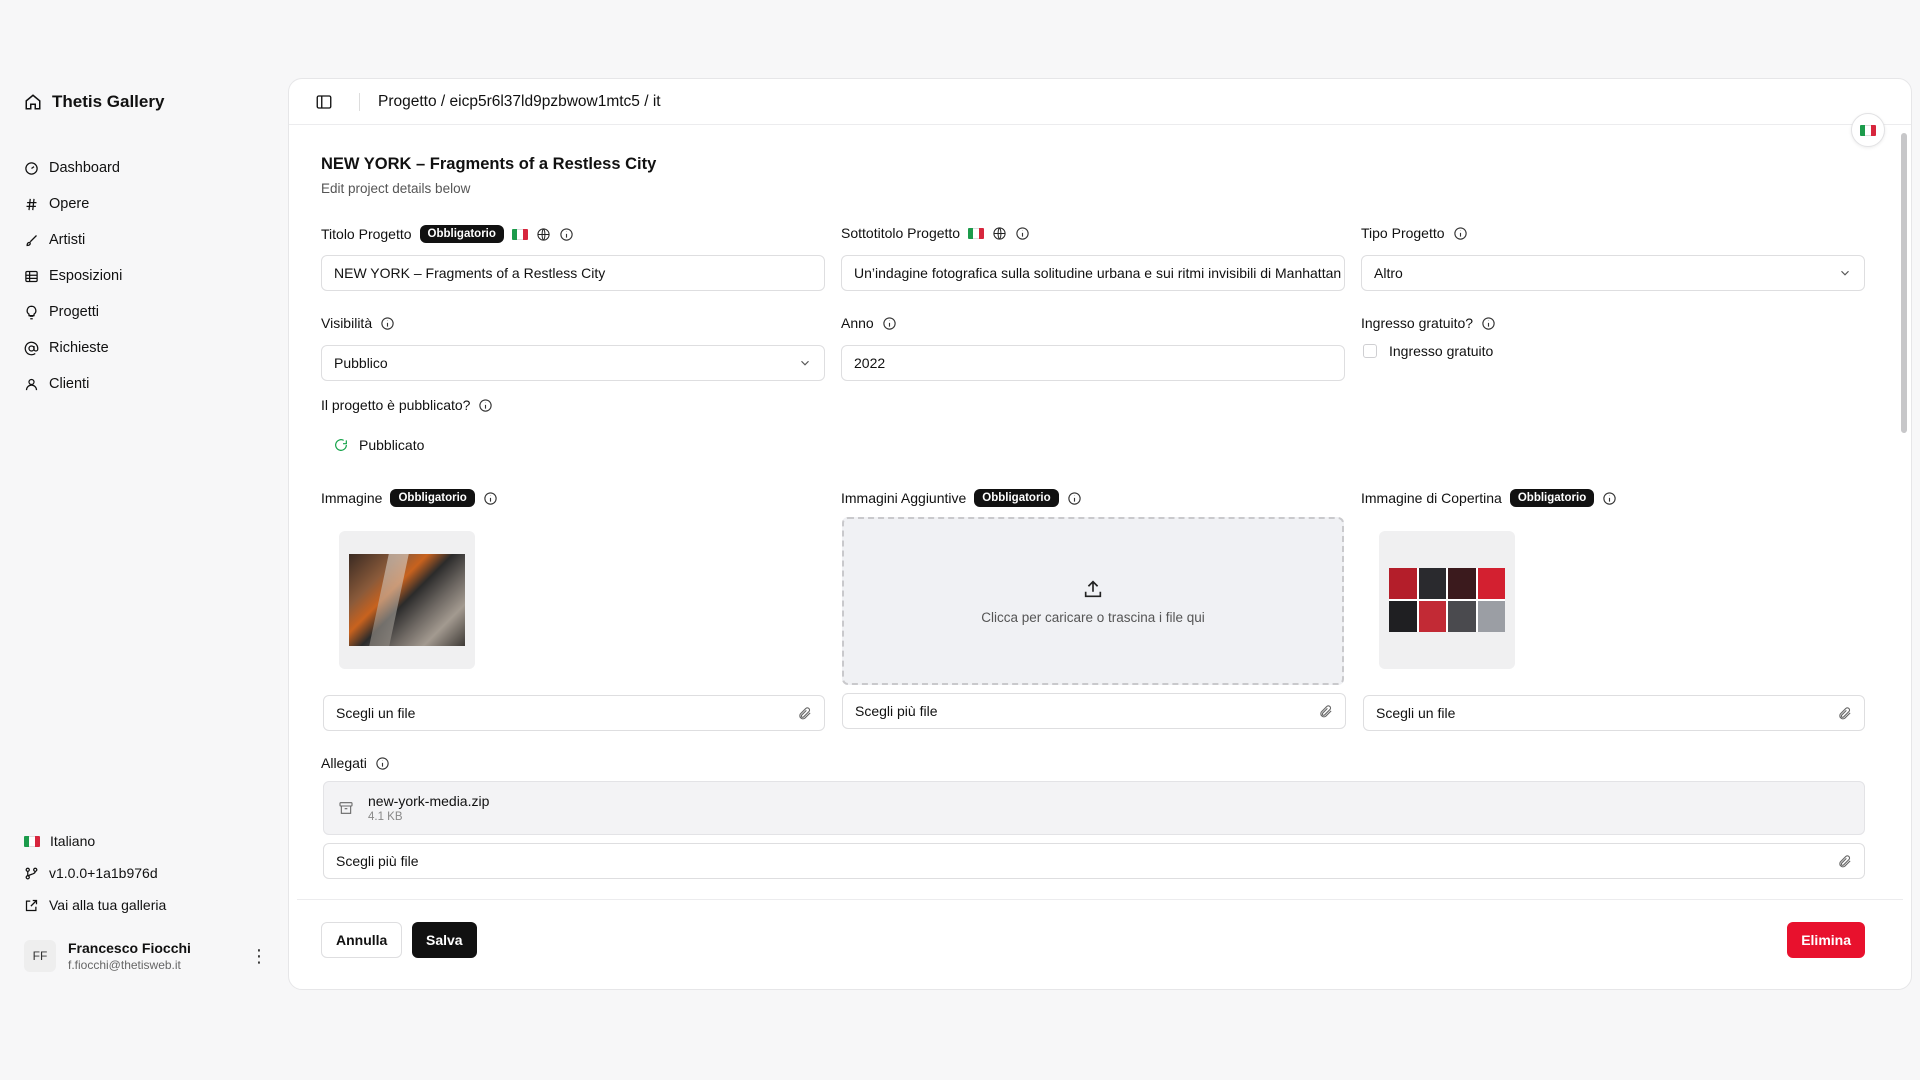 The height and width of the screenshot is (1080, 1920). I want to click on sidebar-item-esposizioni: Esposizioni, so click(73, 276).